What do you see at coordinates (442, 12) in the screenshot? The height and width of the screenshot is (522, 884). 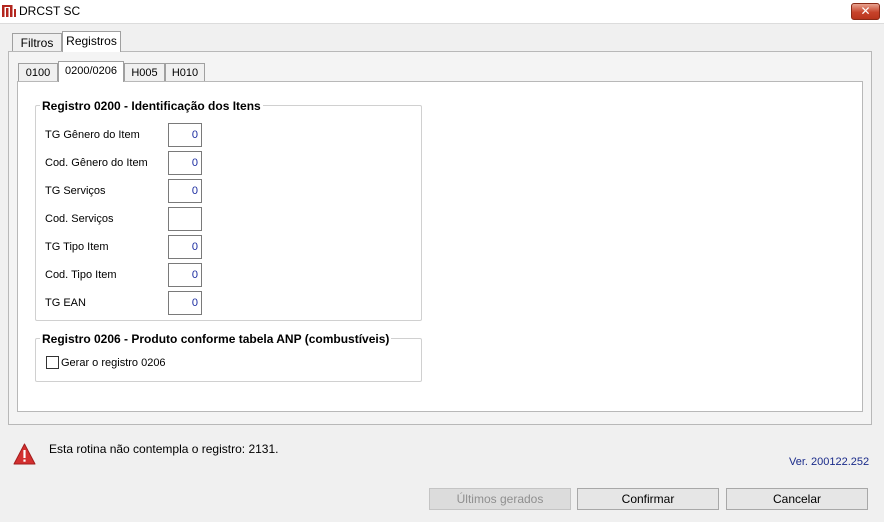 I see `title-bar: DRCST SC ✕` at bounding box center [442, 12].